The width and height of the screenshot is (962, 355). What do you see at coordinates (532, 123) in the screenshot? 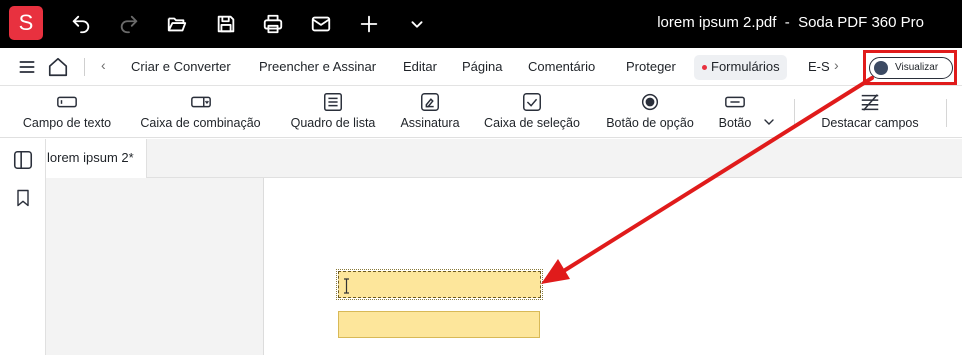
I see `checkbox-label: Caixa de seleção` at bounding box center [532, 123].